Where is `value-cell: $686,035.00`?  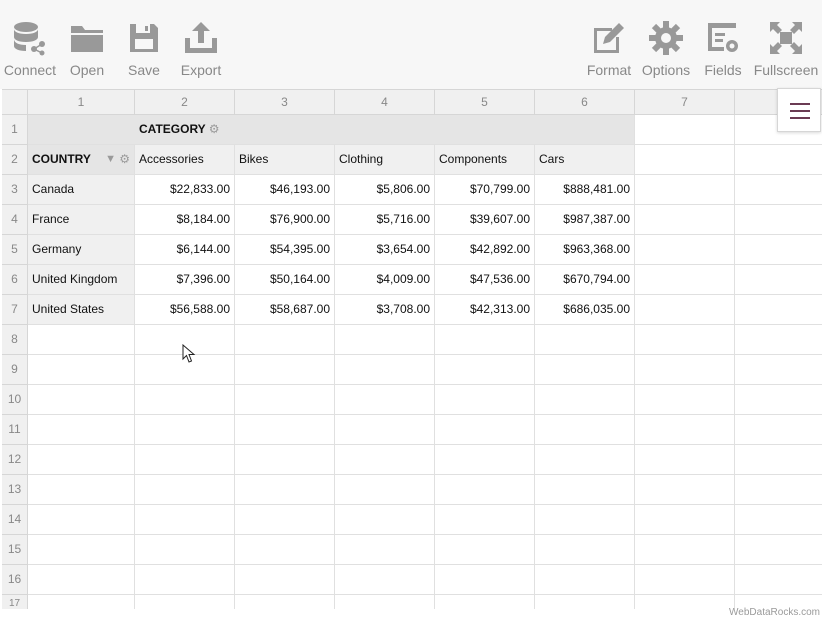 value-cell: $686,035.00 is located at coordinates (585, 310).